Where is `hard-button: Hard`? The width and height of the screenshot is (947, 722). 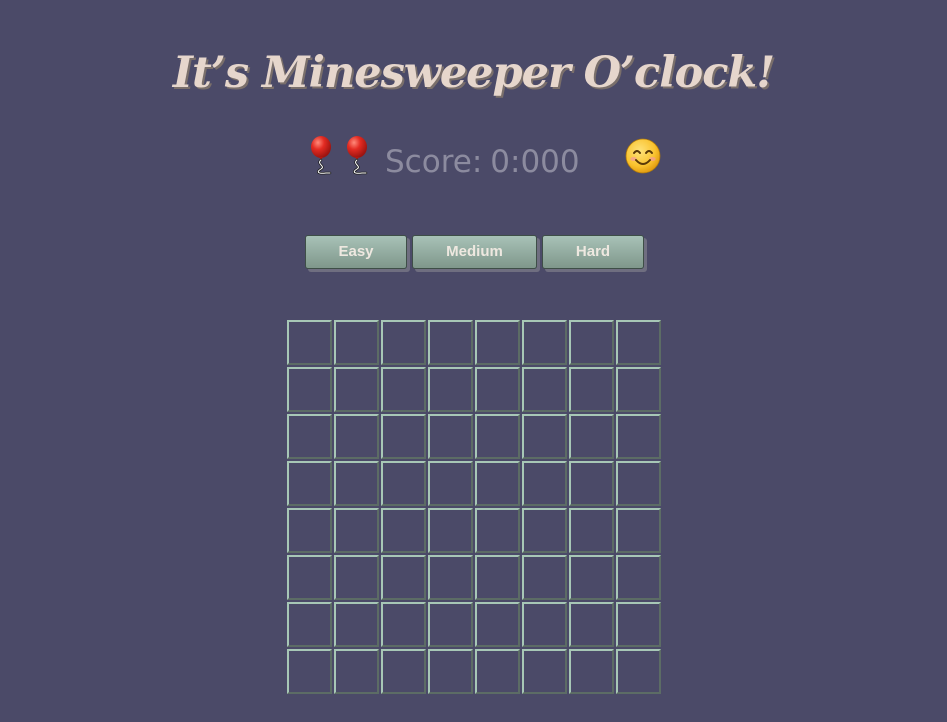 hard-button: Hard is located at coordinates (593, 252).